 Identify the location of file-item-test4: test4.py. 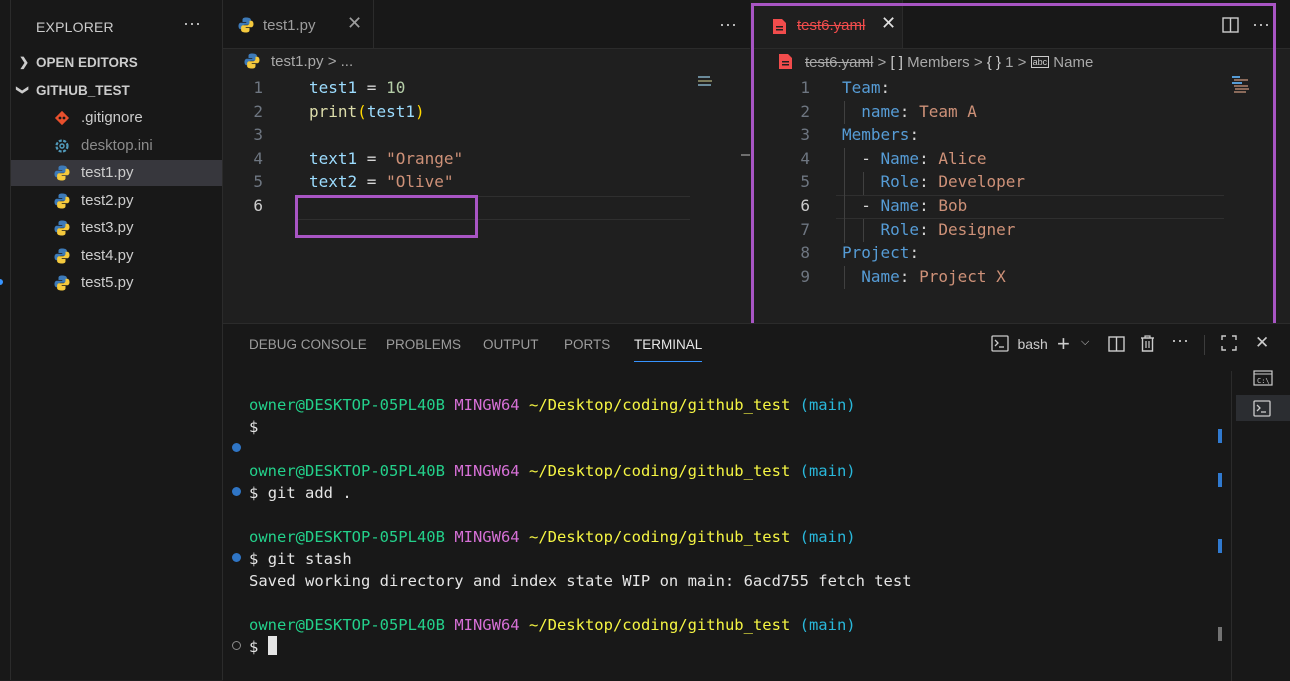
(116, 256).